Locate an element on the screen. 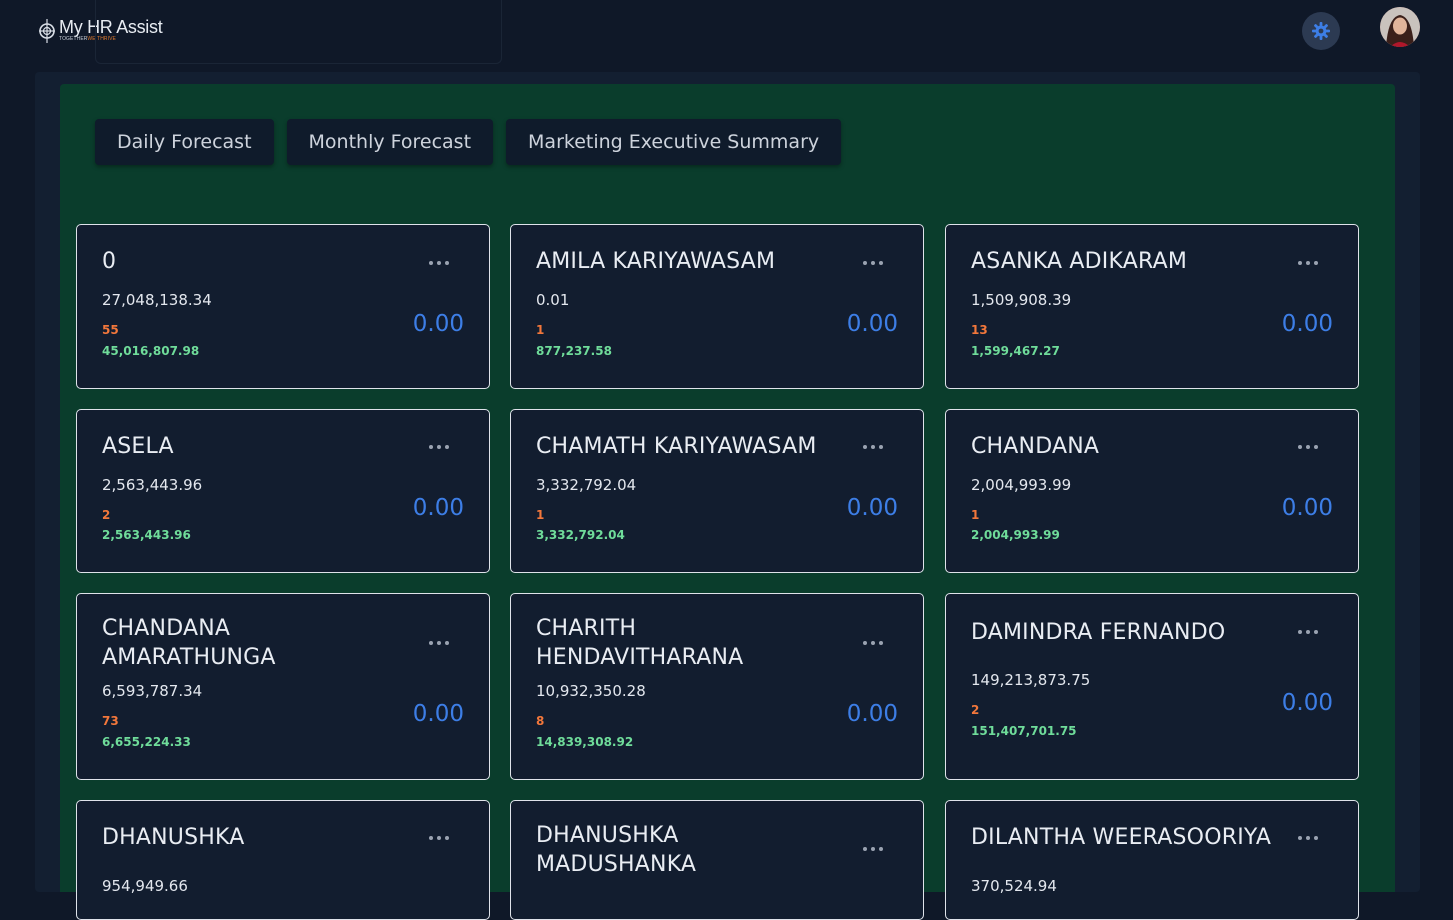  card-name: DAMINDRA FERNANDO is located at coordinates (1098, 632).